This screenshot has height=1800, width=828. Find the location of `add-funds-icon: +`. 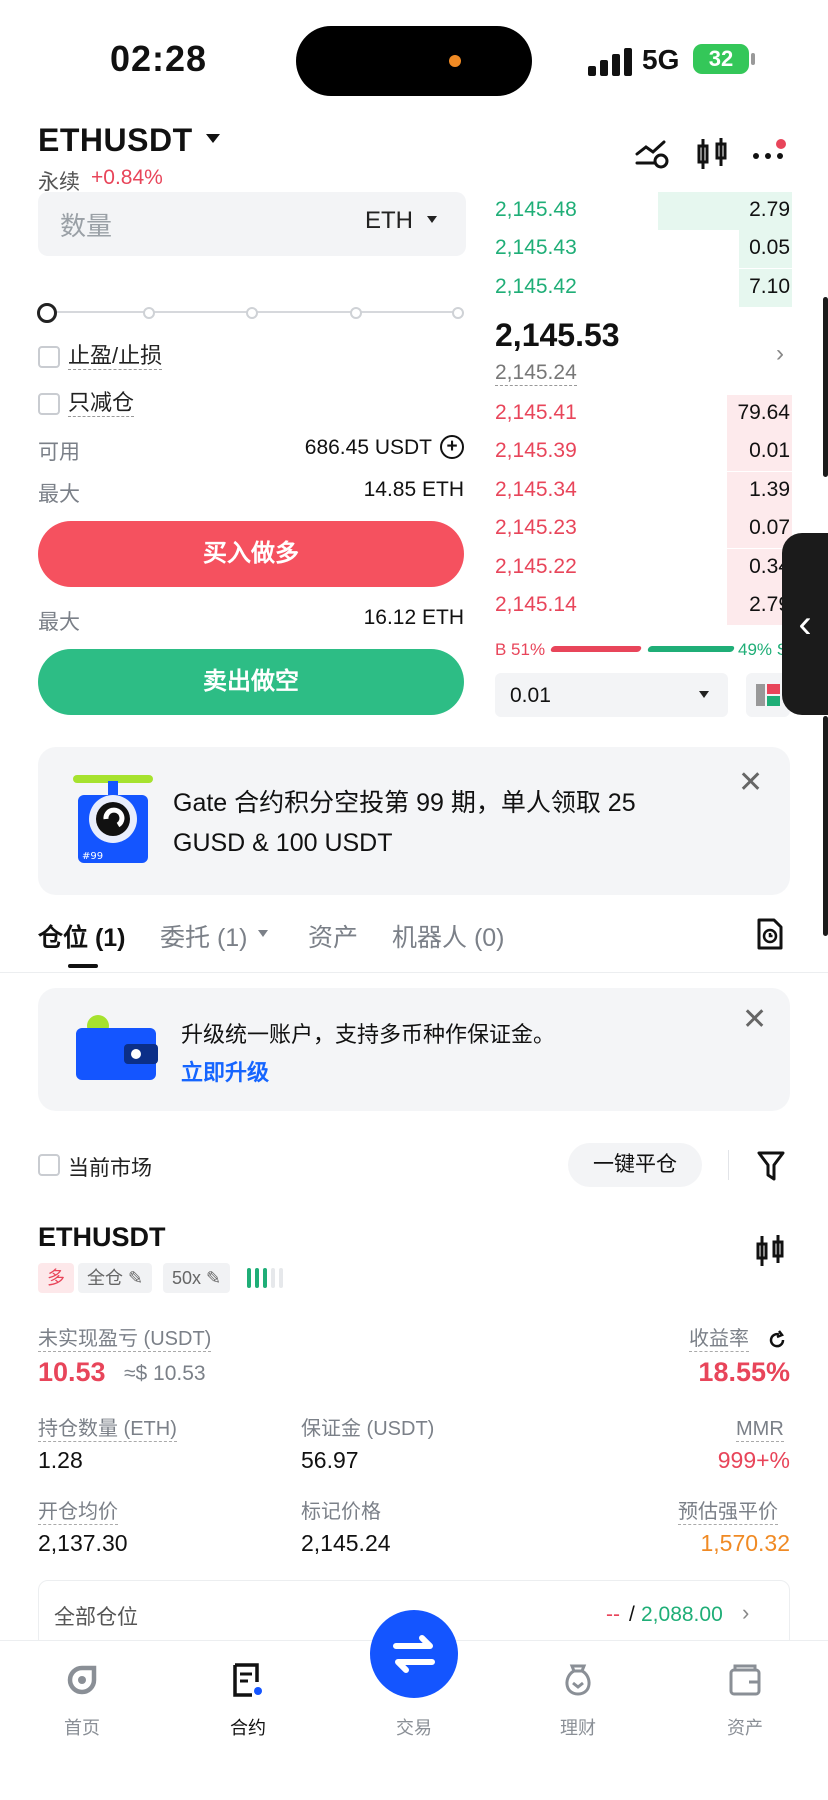

add-funds-icon: + is located at coordinates (452, 447).